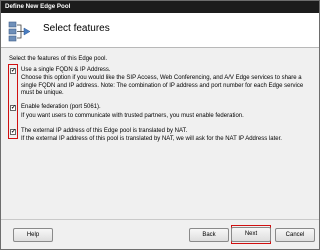  Describe the element at coordinates (209, 235) in the screenshot. I see `back-button: Back` at that location.